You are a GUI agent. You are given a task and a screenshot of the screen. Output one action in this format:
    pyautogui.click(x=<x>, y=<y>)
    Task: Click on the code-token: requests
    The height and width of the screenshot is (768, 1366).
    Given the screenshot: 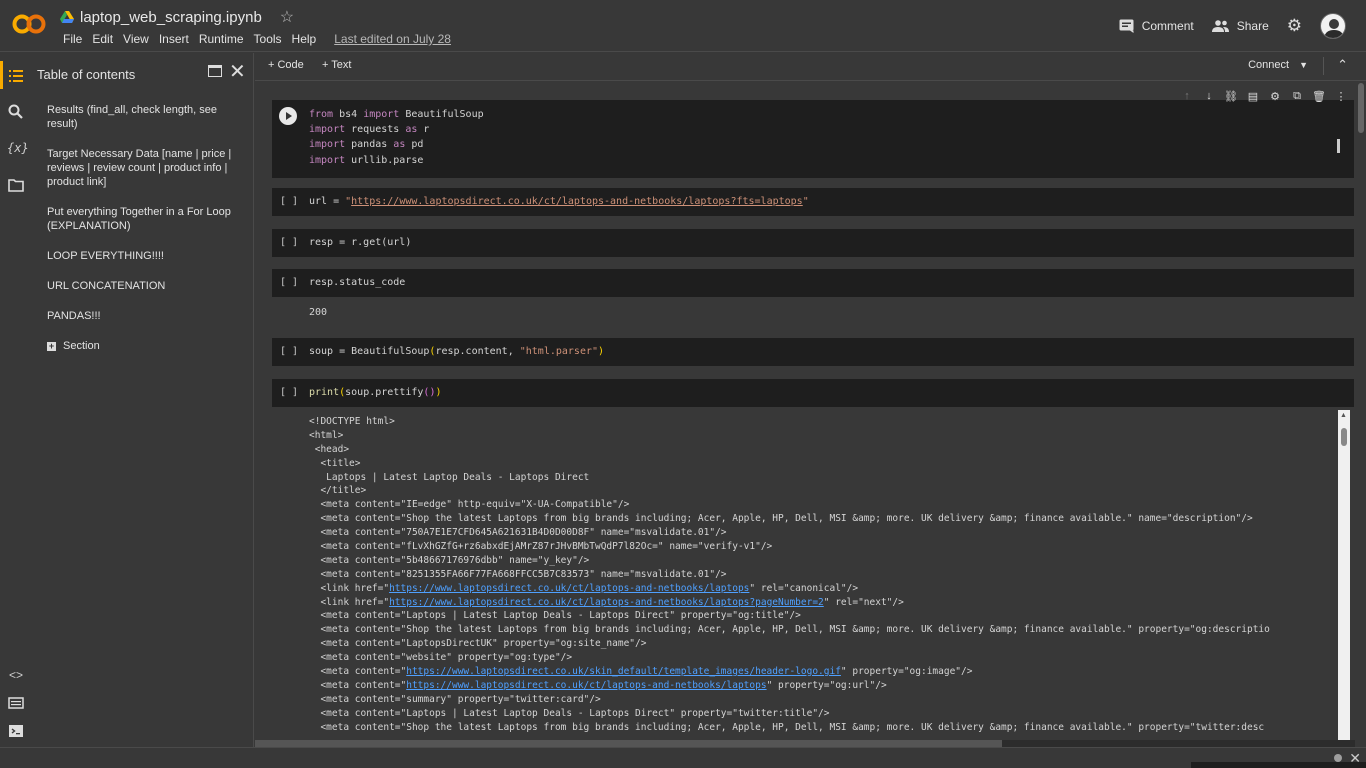 What is the action you would take?
    pyautogui.click(x=375, y=129)
    